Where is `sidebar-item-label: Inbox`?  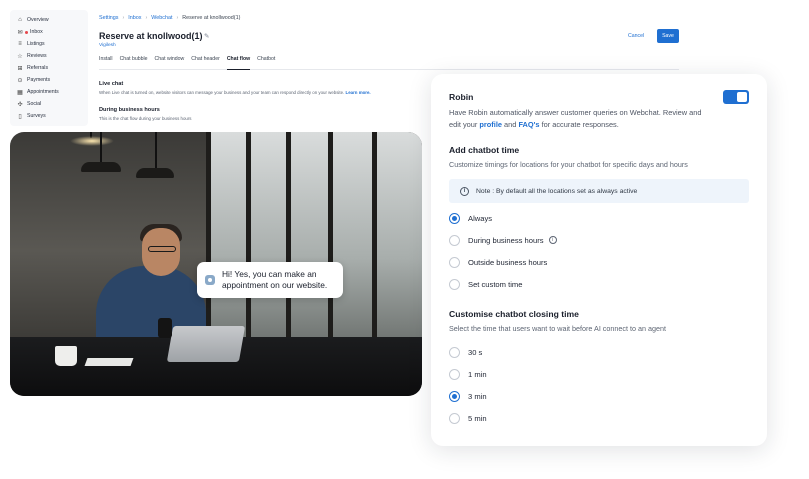 sidebar-item-label: Inbox is located at coordinates (36, 32).